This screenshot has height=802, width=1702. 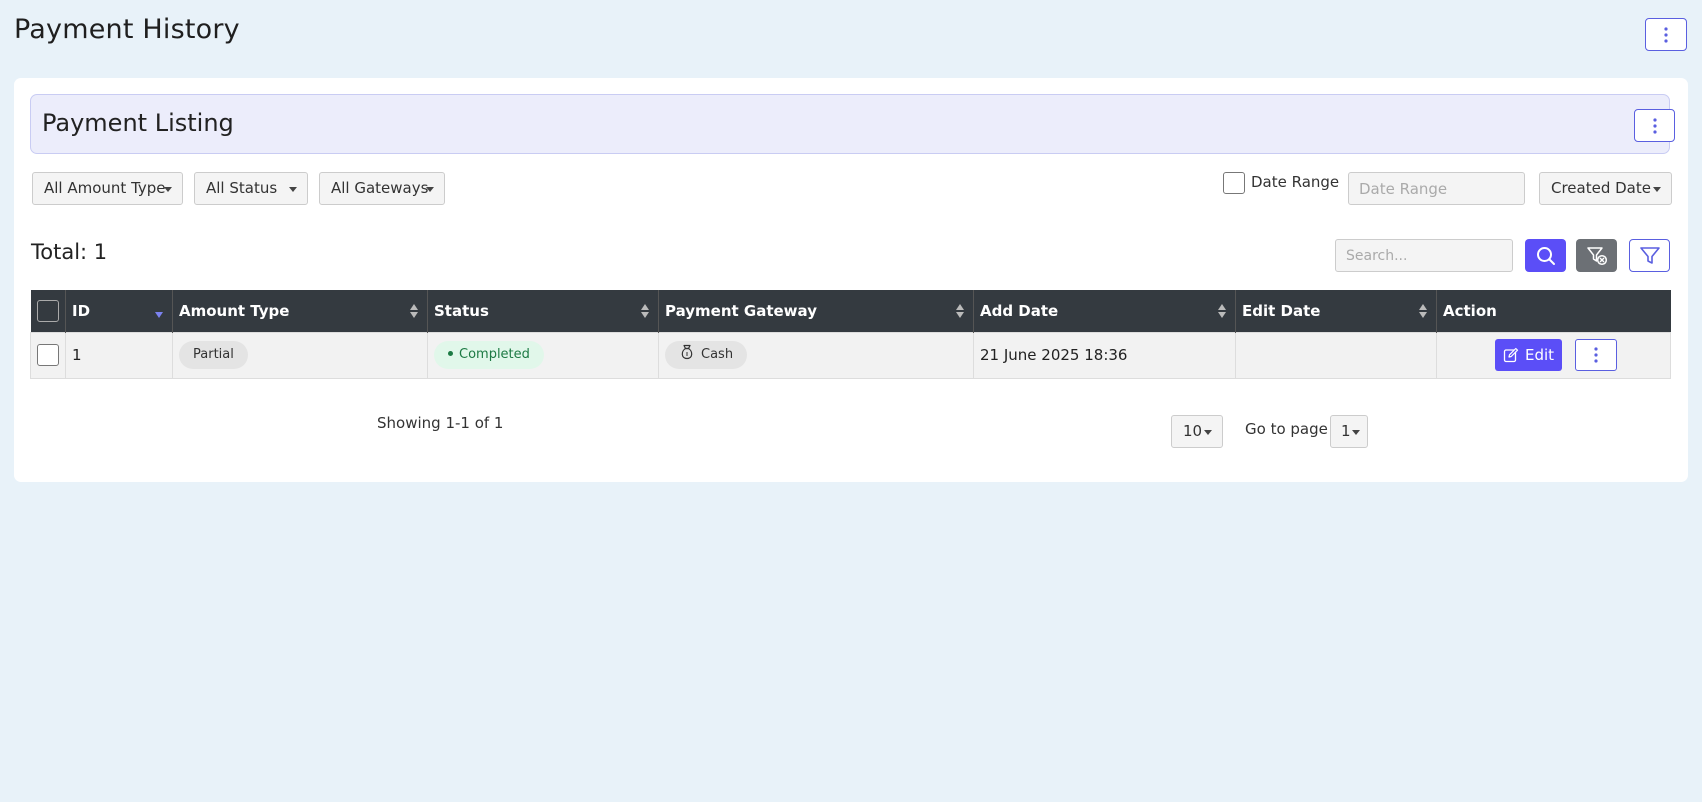 I want to click on select-all-checkbox, so click(x=47, y=310).